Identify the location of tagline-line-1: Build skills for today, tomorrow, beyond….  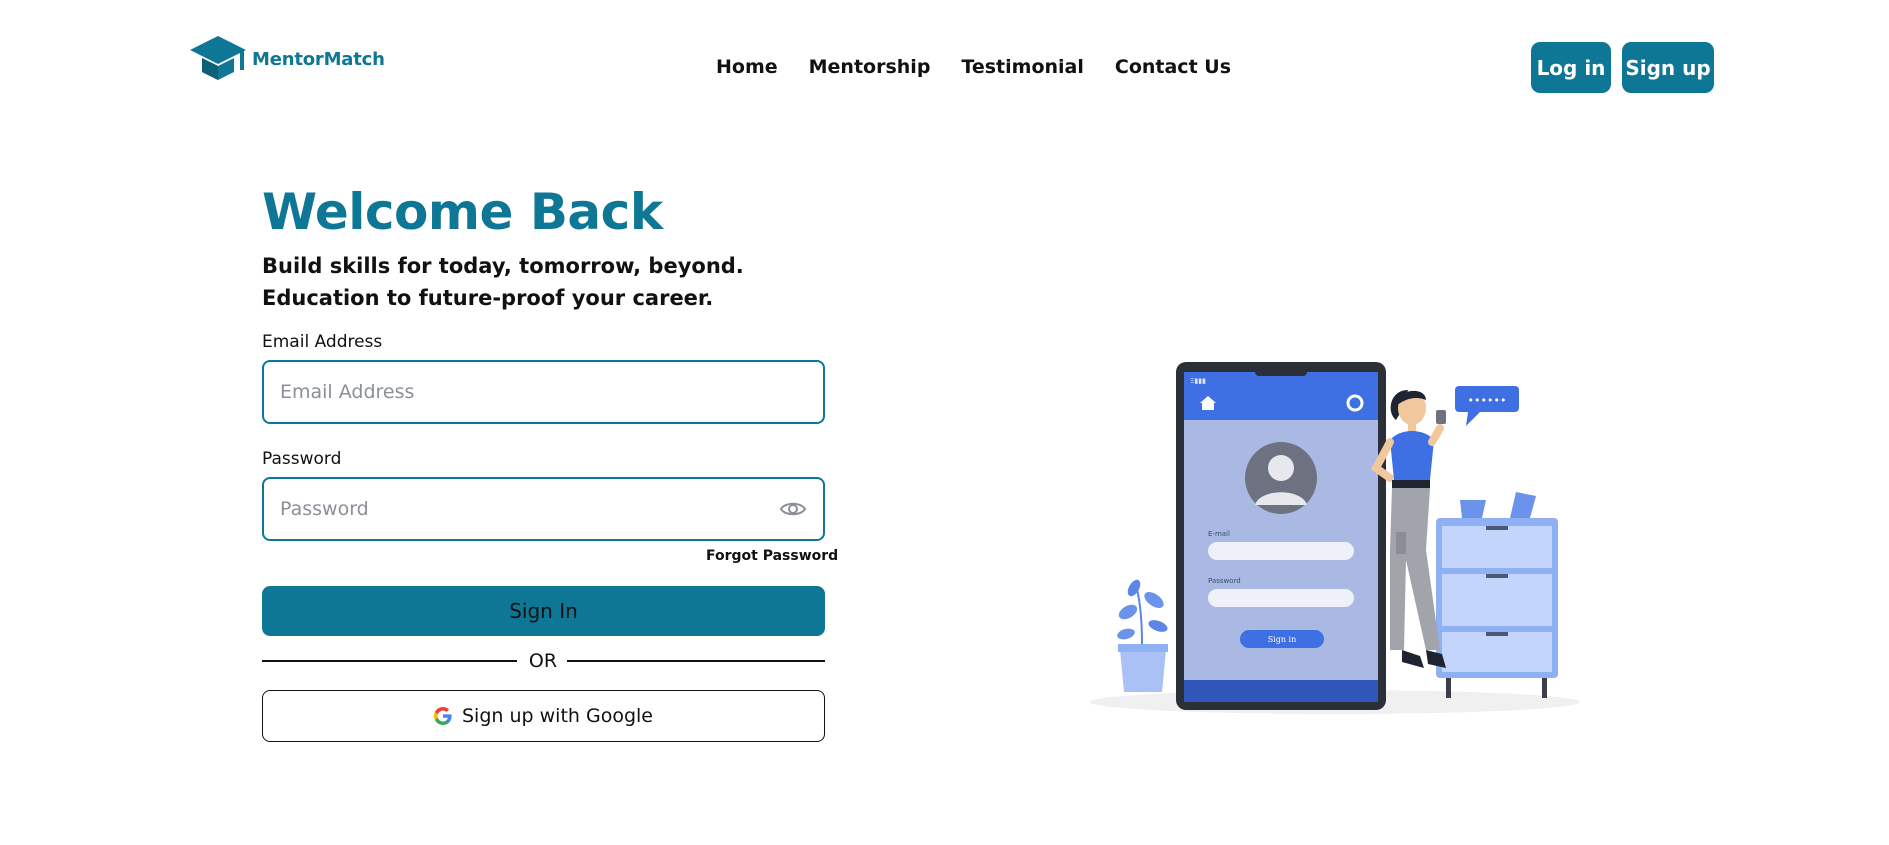
(503, 266).